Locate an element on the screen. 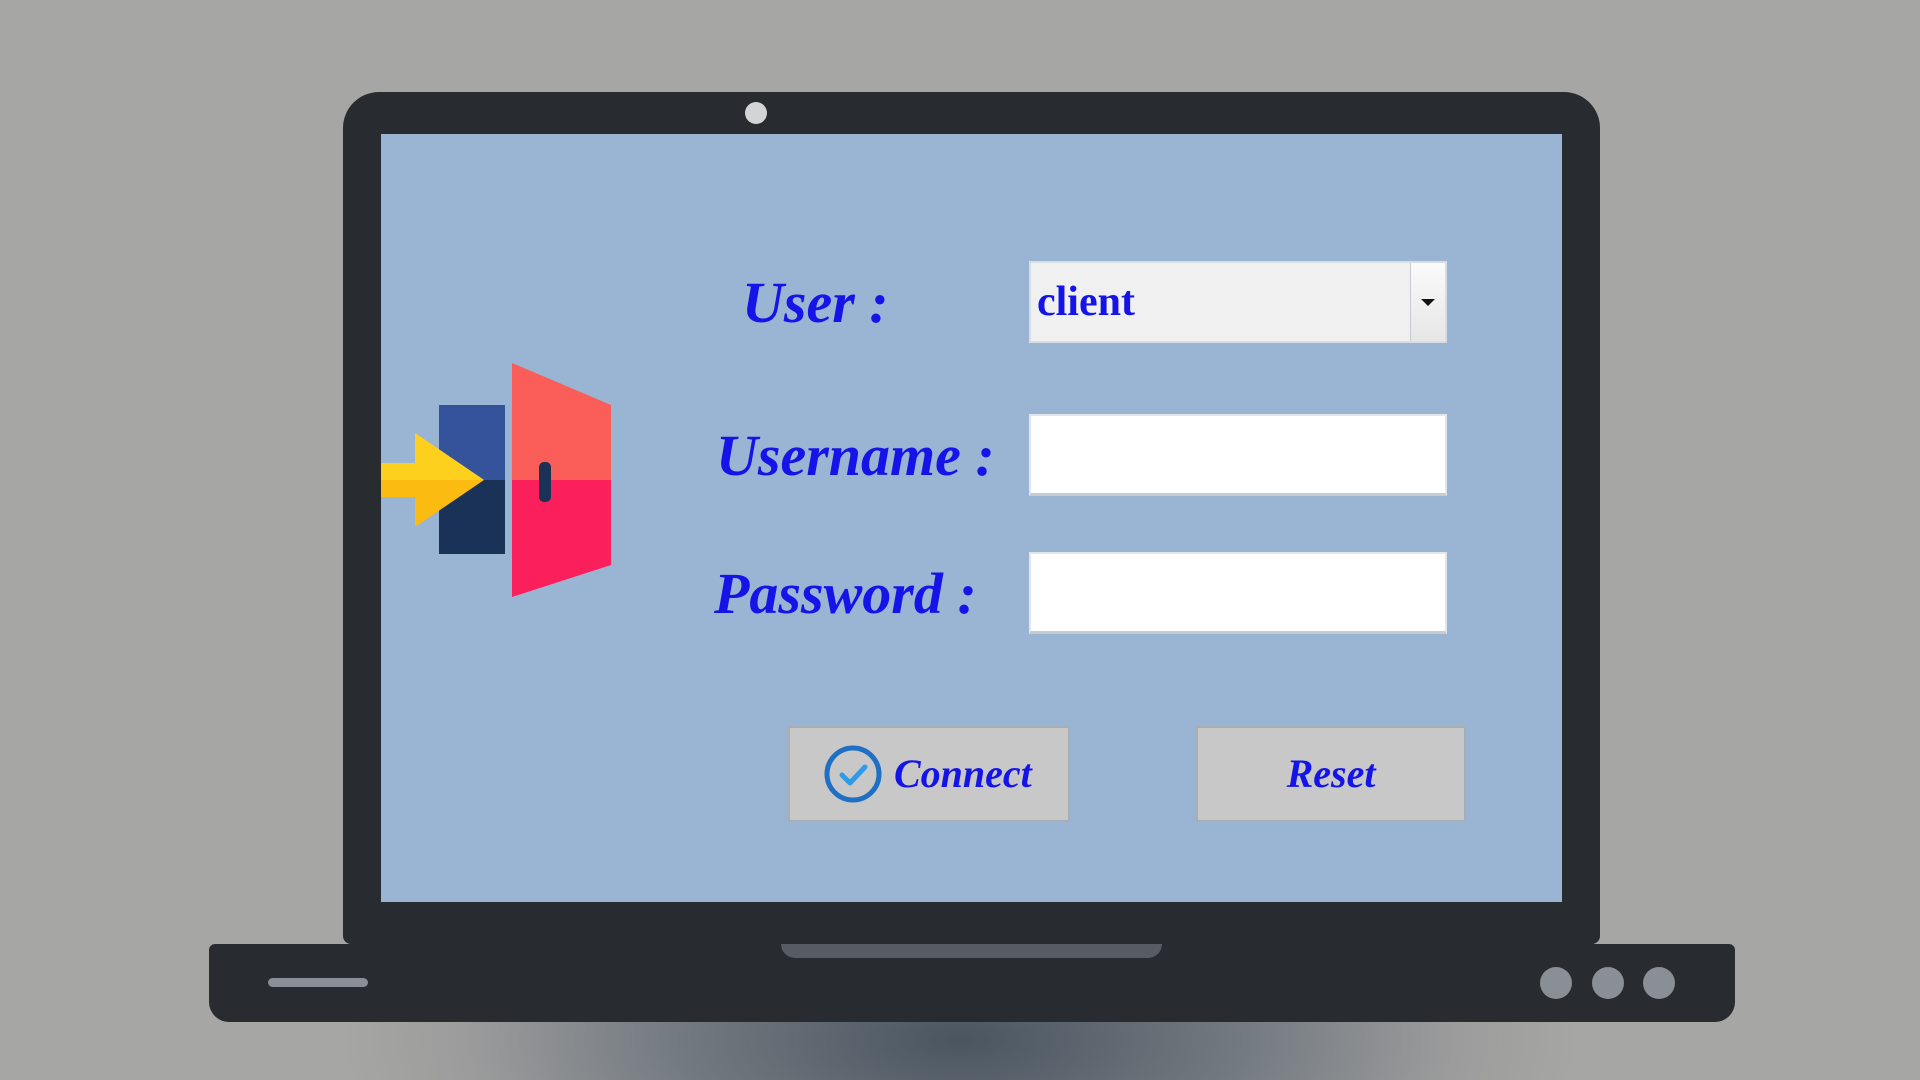  connect-button: Connect is located at coordinates (929, 774).